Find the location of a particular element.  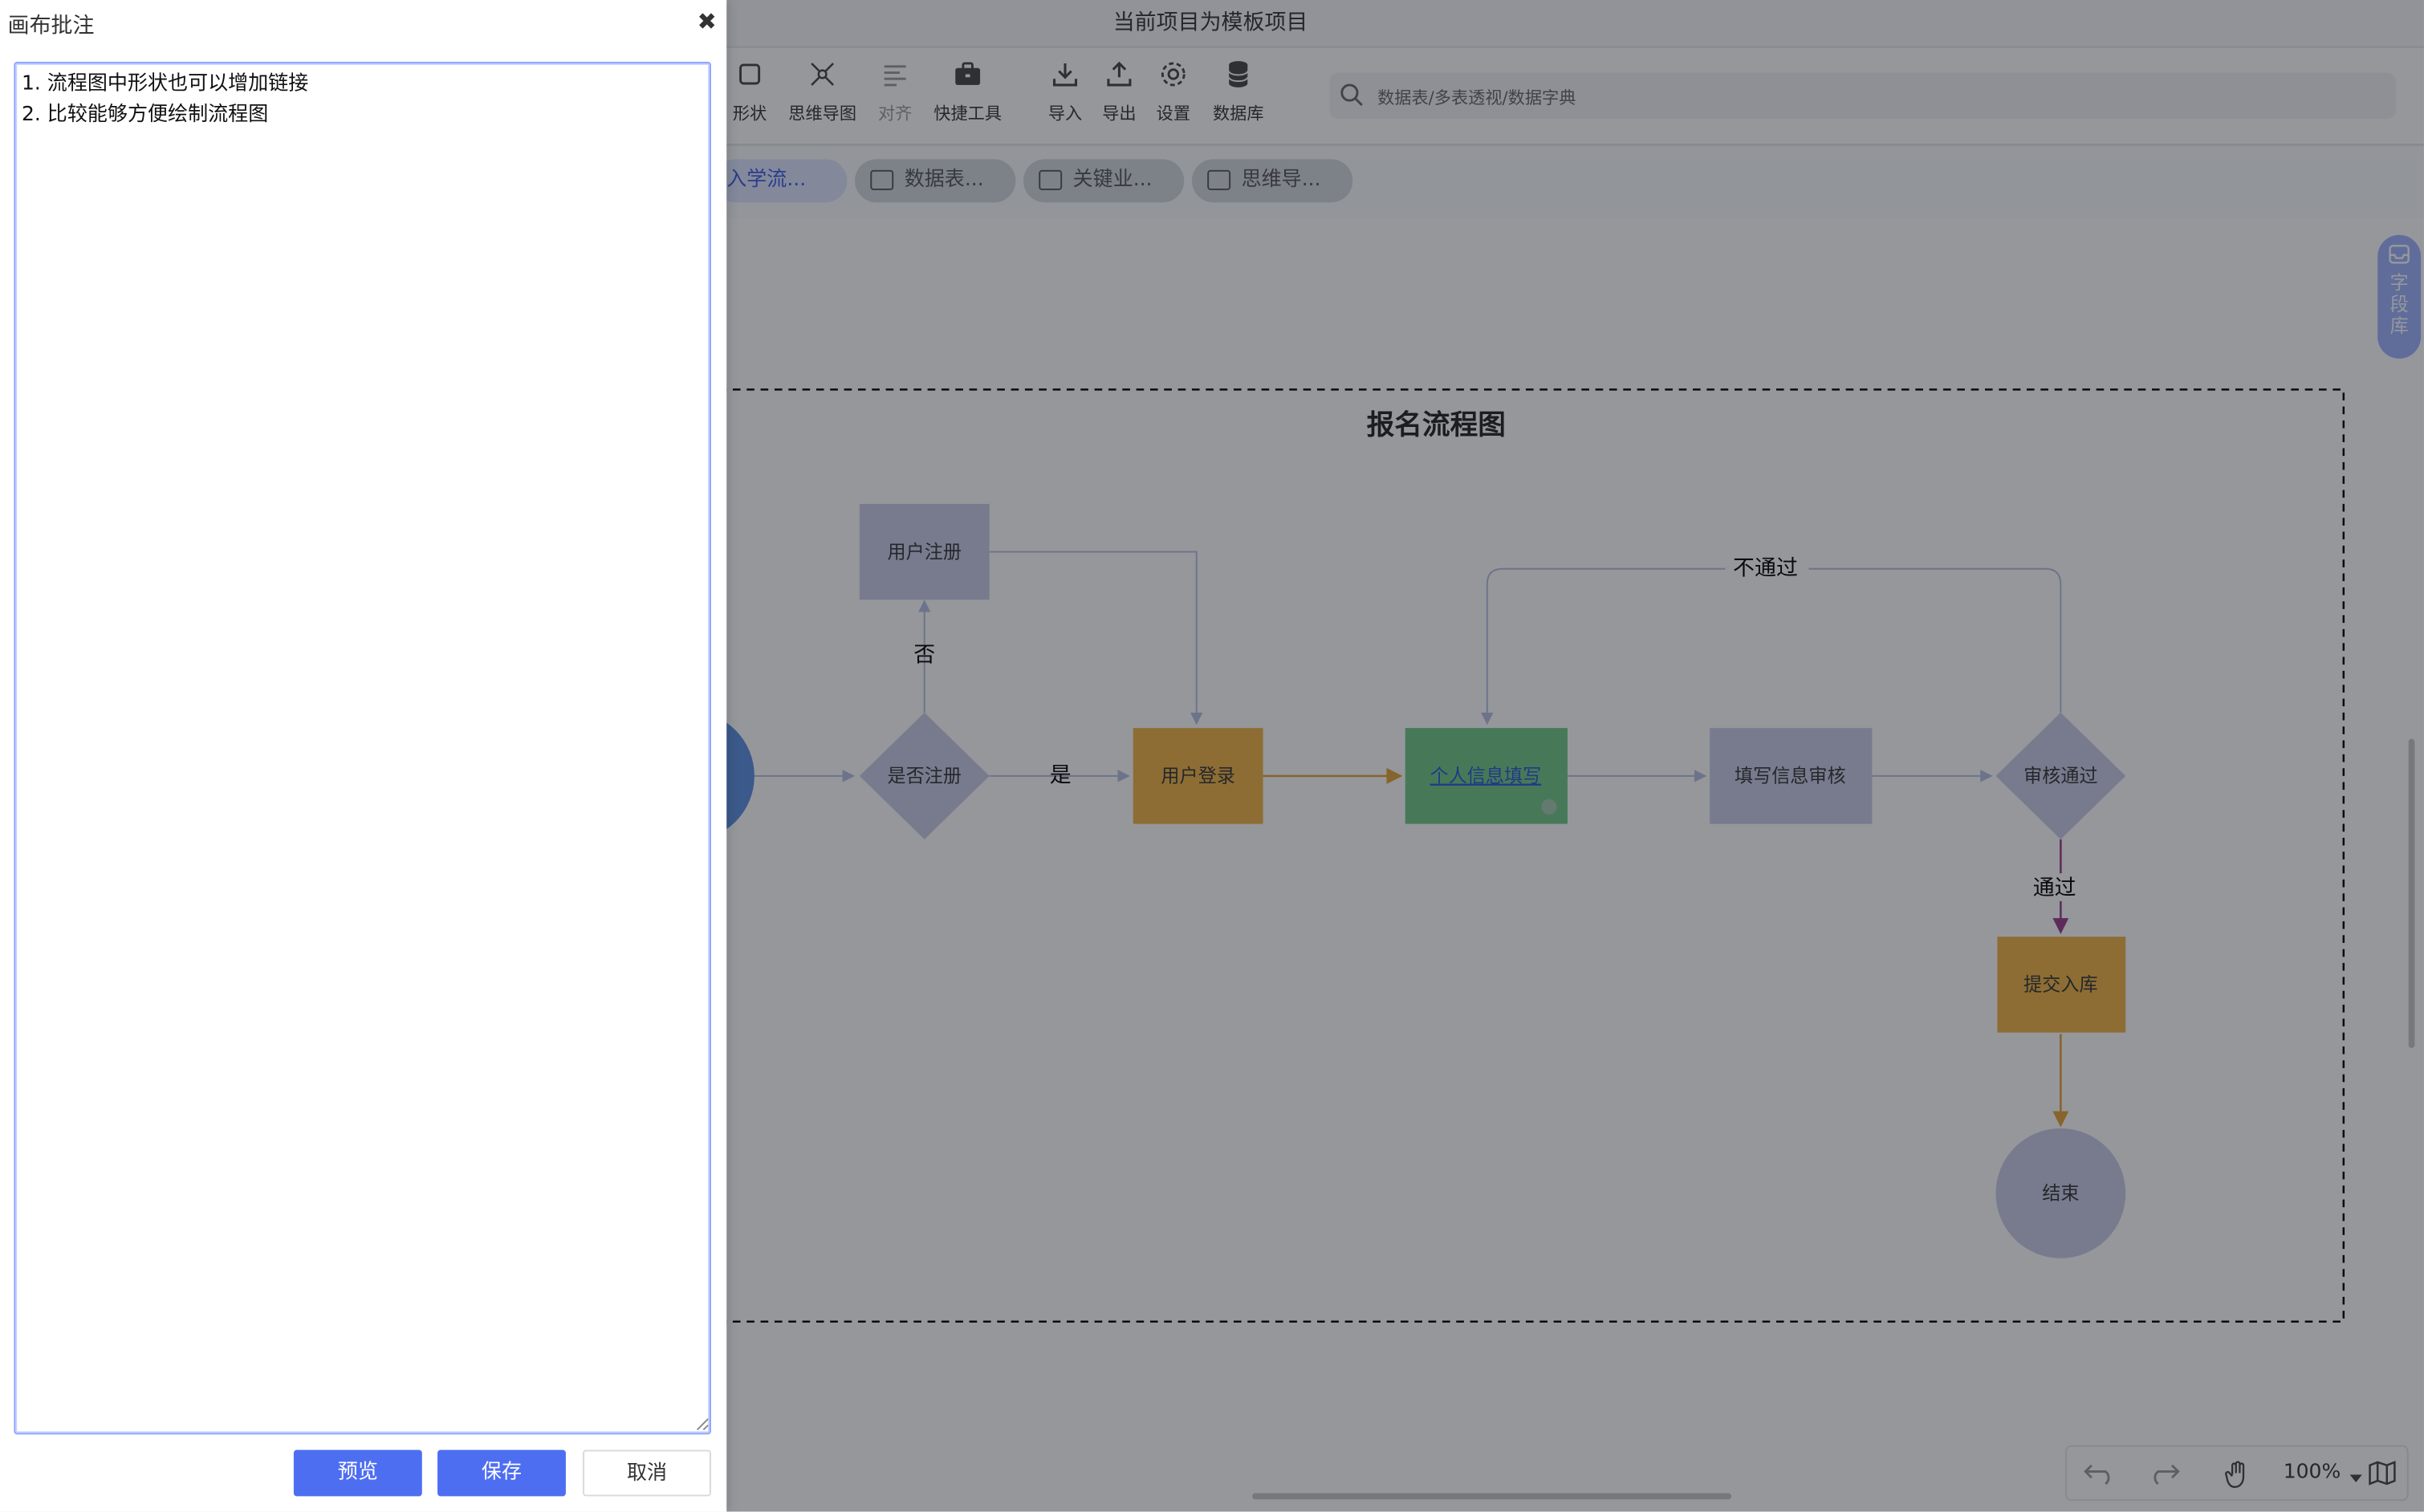

preview-button: 预览 is located at coordinates (357, 1473).